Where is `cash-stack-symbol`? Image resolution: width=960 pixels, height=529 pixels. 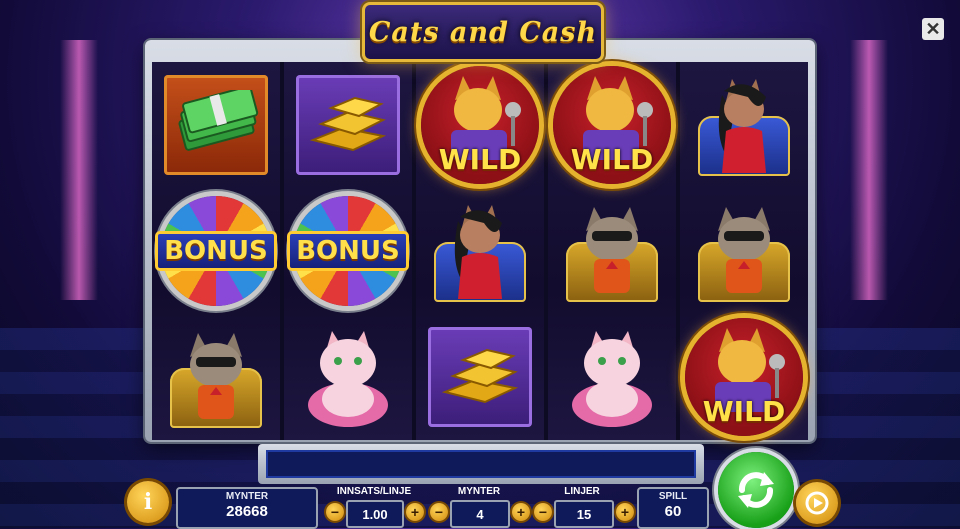
cash-stack-symbol is located at coordinates (216, 125).